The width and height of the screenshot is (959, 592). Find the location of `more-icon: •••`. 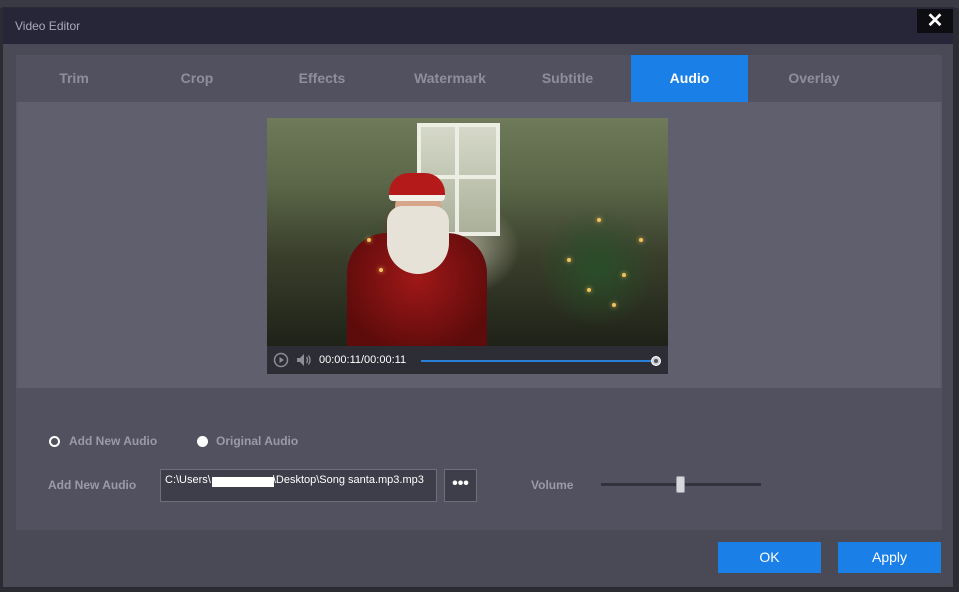

more-icon: ••• is located at coordinates (460, 483).